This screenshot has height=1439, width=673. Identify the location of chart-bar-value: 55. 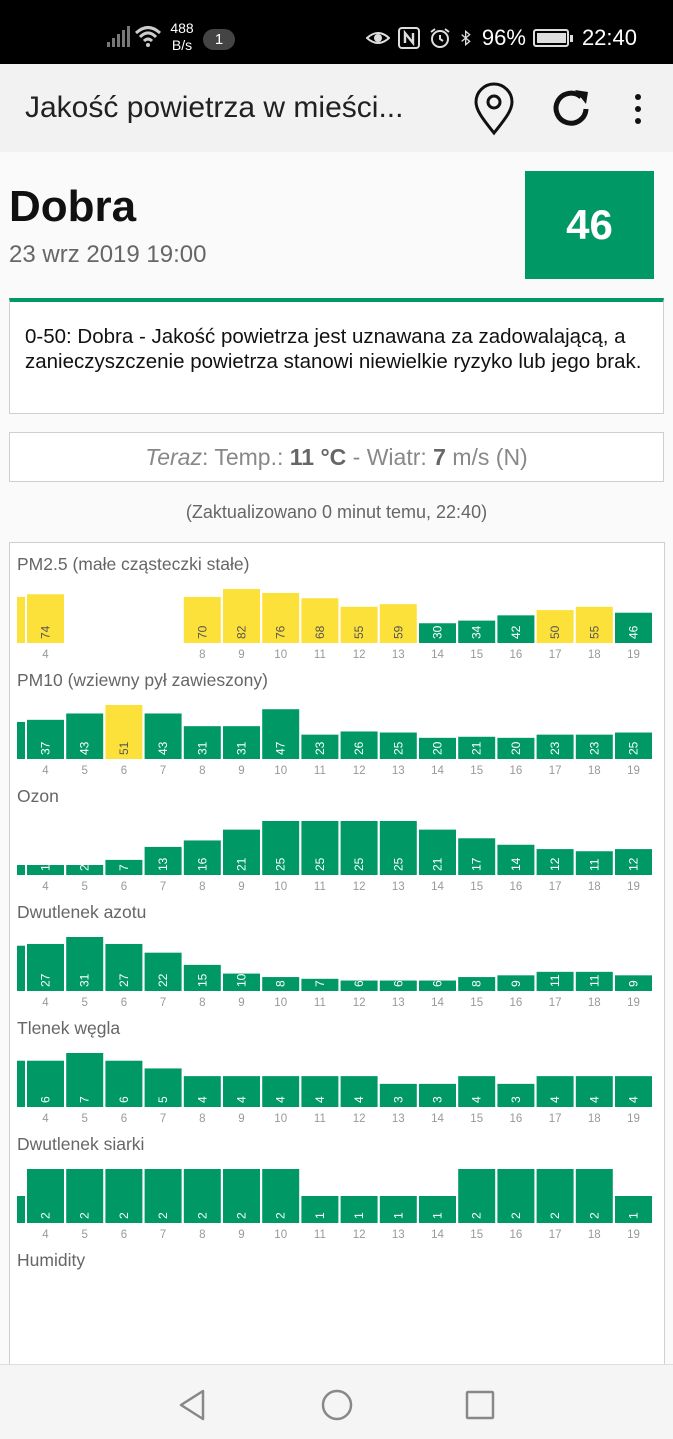
(359, 632).